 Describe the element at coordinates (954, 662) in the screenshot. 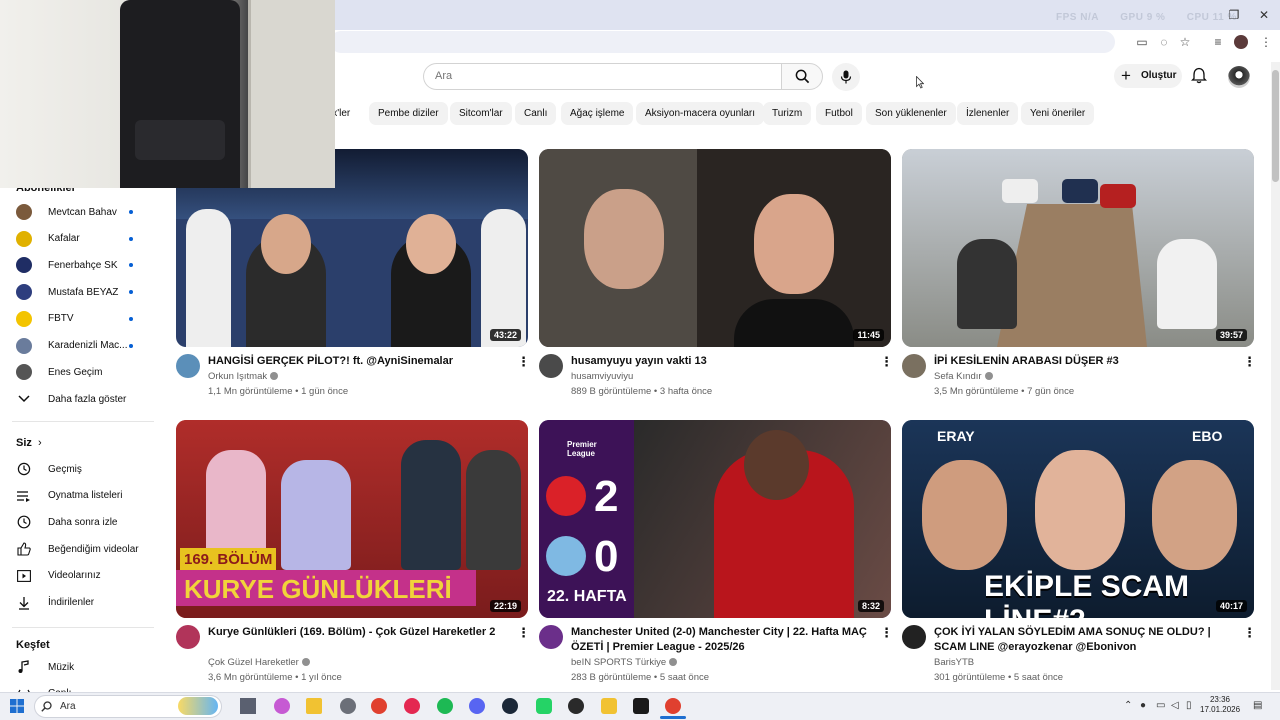

I see `video-channel: BarisYTB` at that location.